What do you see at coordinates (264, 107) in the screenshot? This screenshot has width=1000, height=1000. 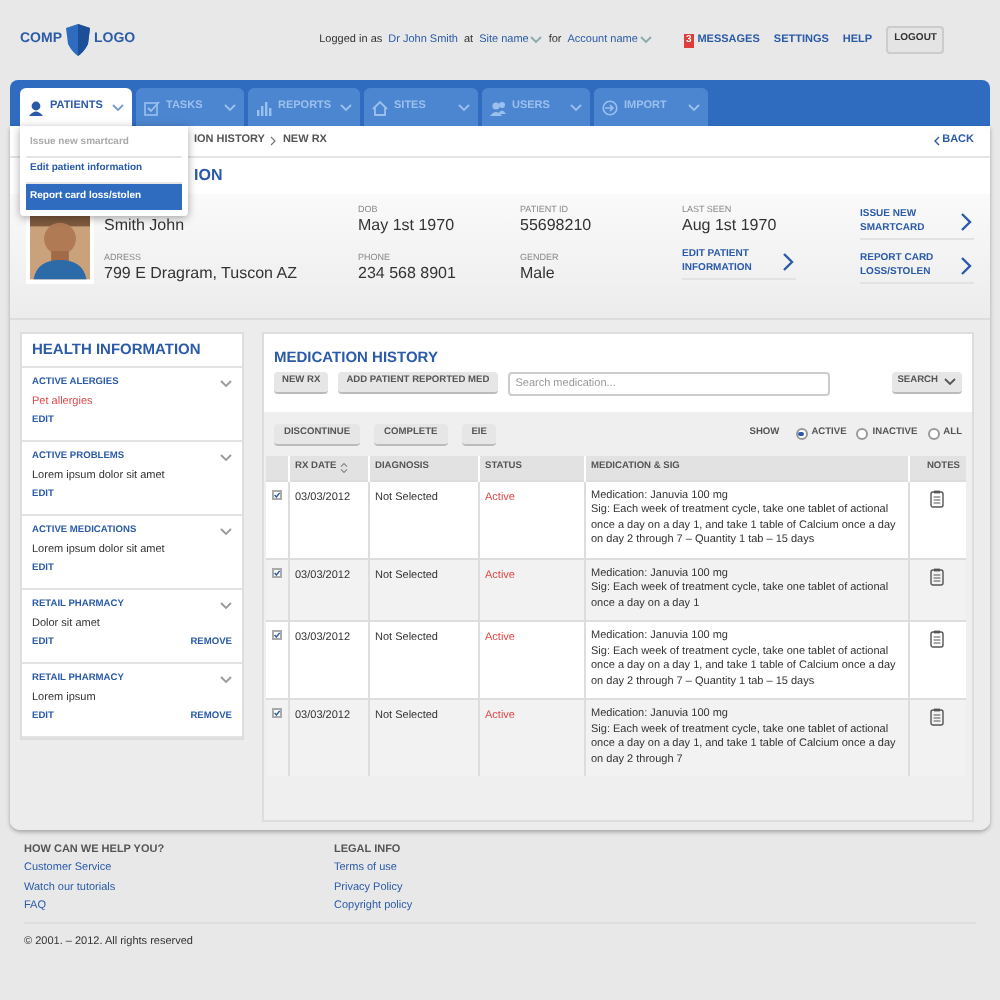 I see `bar-chart-icon` at bounding box center [264, 107].